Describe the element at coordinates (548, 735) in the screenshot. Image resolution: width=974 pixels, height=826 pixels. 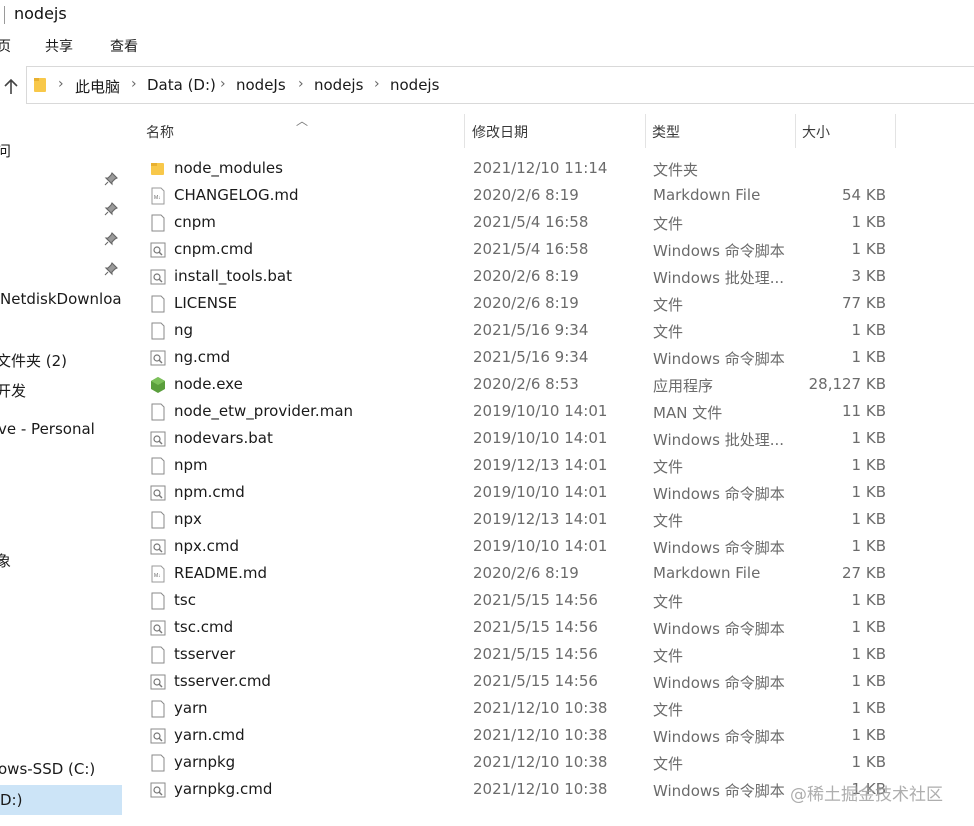
I see `file-row: yarn.cmd 2021/12/10 10:38 Windows 命令脚本 1 KB` at that location.